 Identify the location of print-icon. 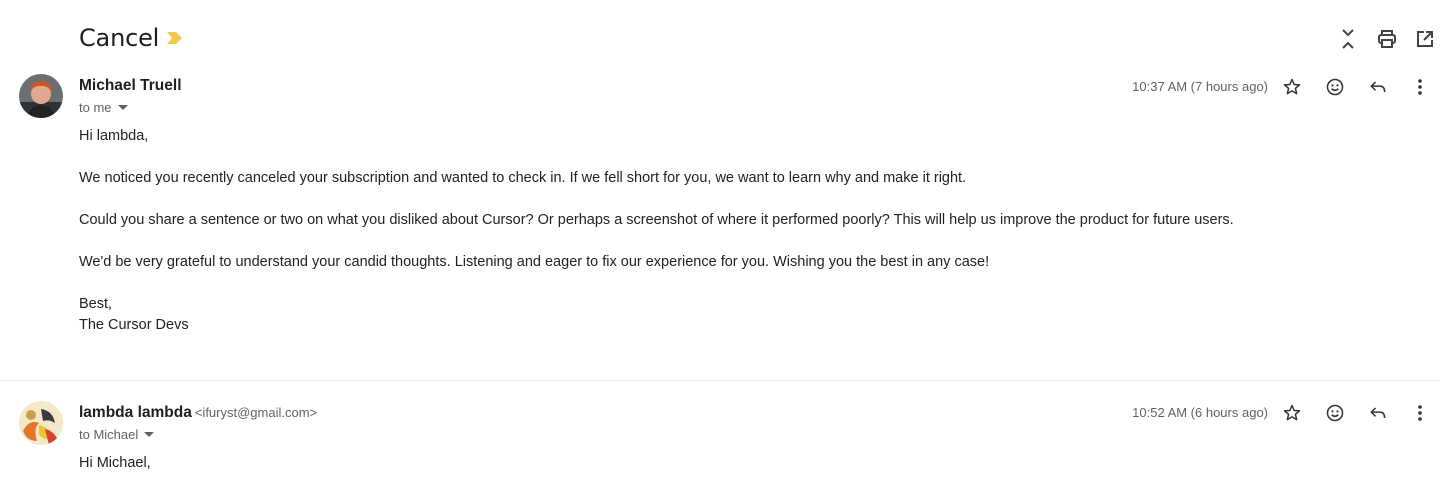
(1387, 39).